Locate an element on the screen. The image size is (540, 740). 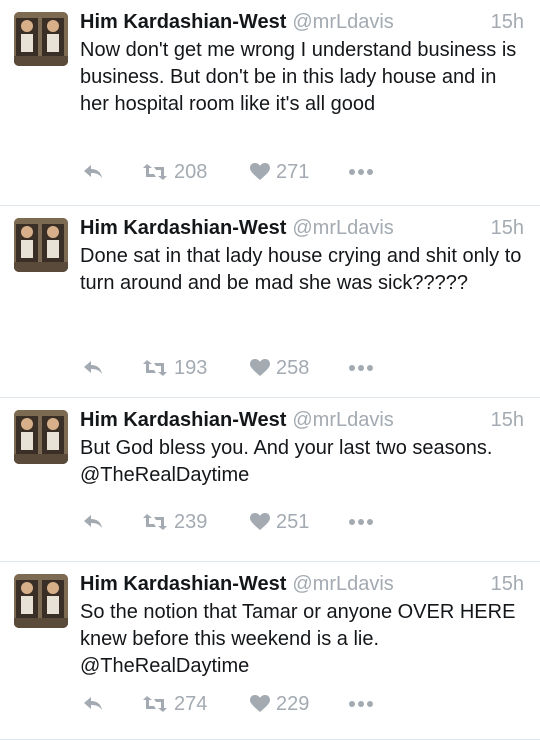
like-button: 271 is located at coordinates (279, 172).